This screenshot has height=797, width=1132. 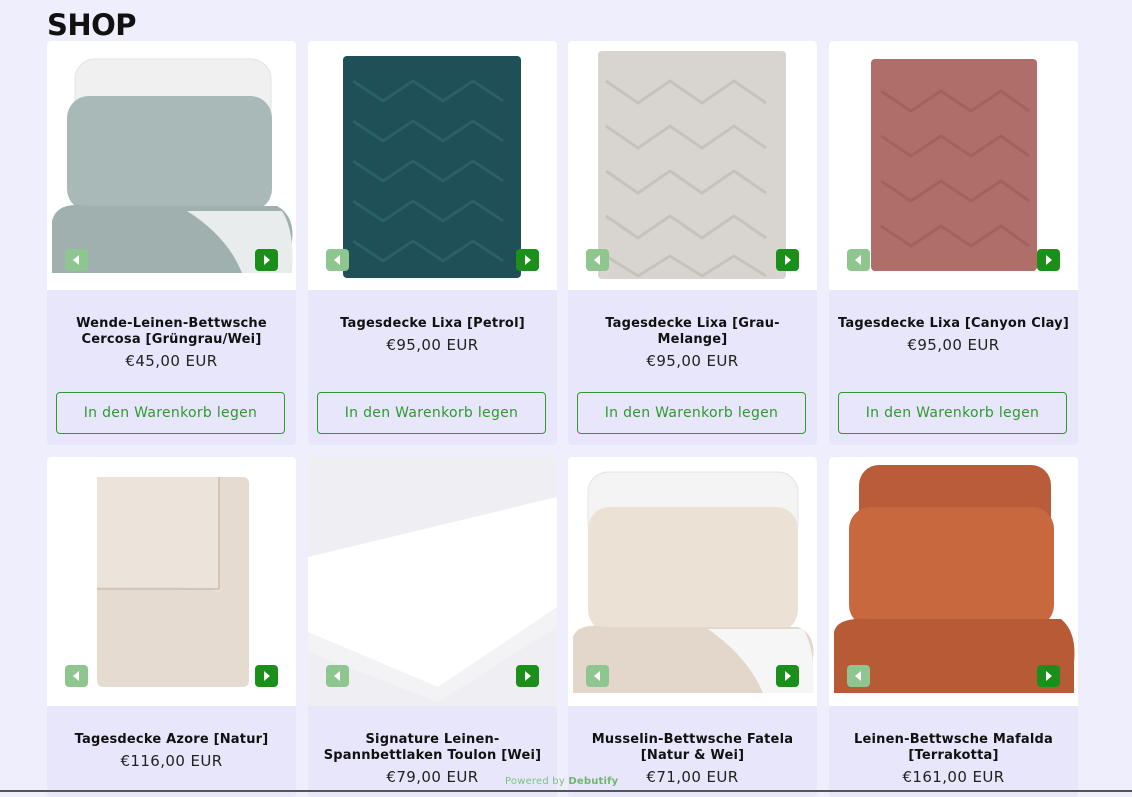 I want to click on product-title: Tagesdecke Lixa [Petrol], so click(x=432, y=324).